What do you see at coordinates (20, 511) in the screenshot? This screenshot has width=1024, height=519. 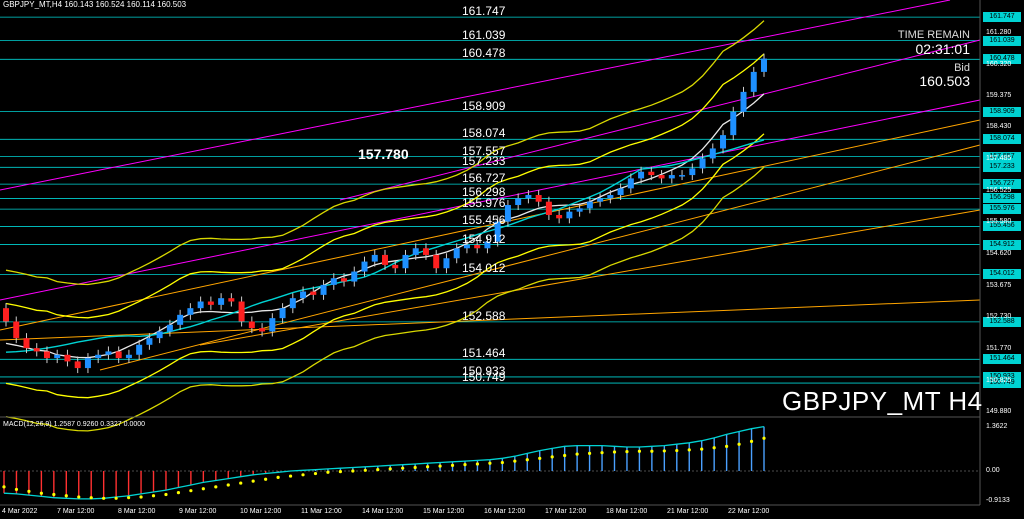 I see `time-axis-label: 4 Mar 2022` at bounding box center [20, 511].